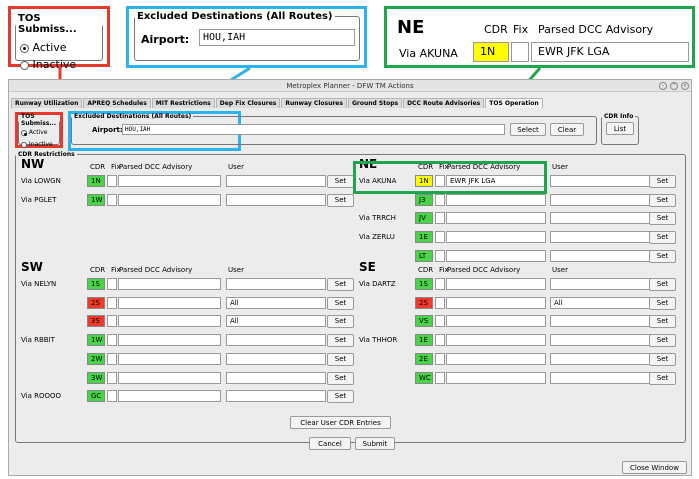 The image size is (699, 479). I want to click on se-cdr-code: 2S, so click(424, 302).